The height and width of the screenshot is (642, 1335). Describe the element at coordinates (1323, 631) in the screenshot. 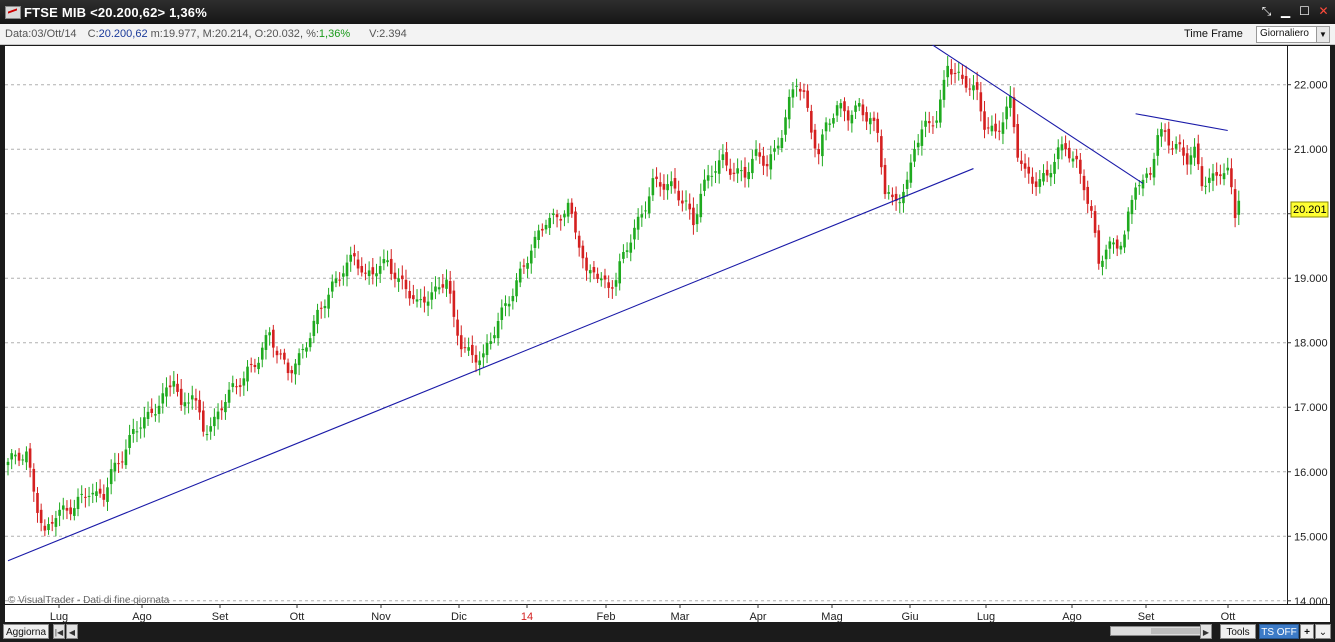

I see `chevron-down-icon: ⌄` at that location.